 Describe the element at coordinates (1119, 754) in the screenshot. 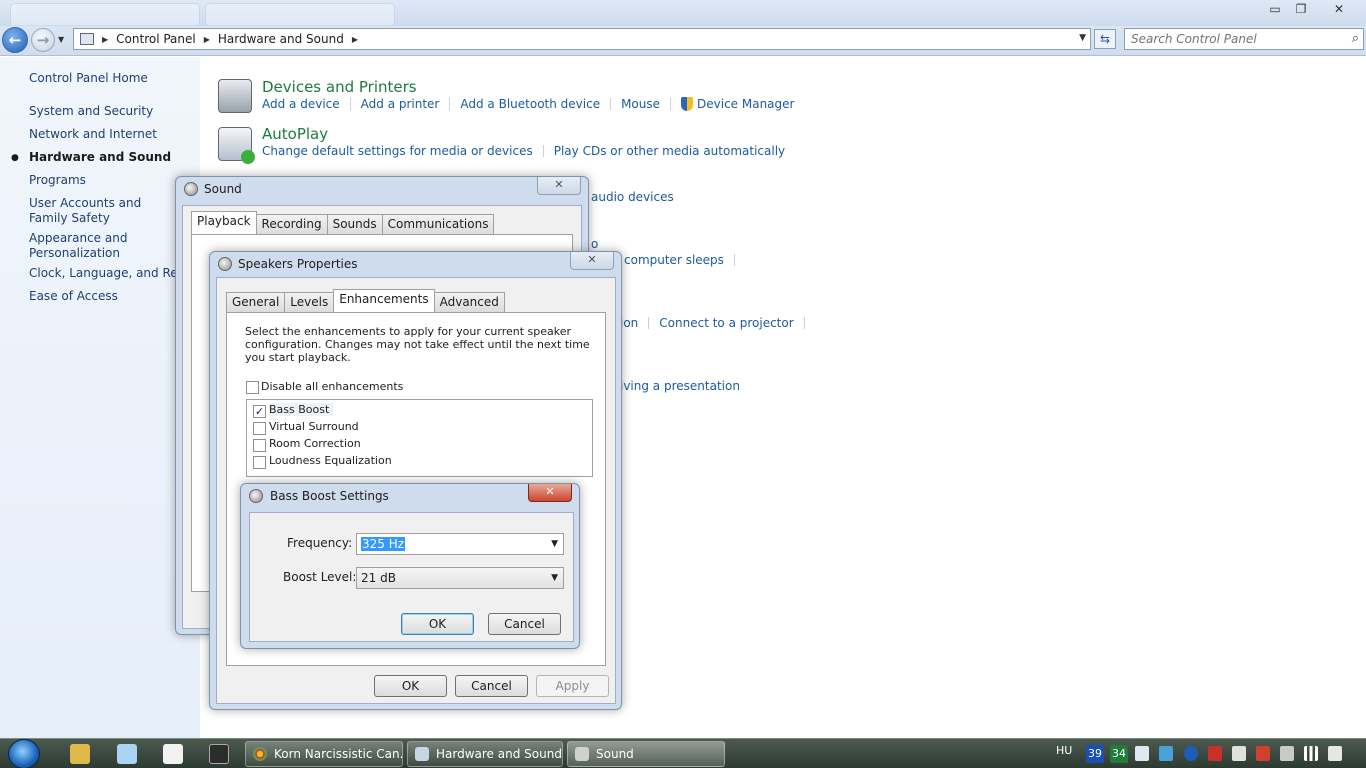

I see `tray-badge-counter: 34` at that location.